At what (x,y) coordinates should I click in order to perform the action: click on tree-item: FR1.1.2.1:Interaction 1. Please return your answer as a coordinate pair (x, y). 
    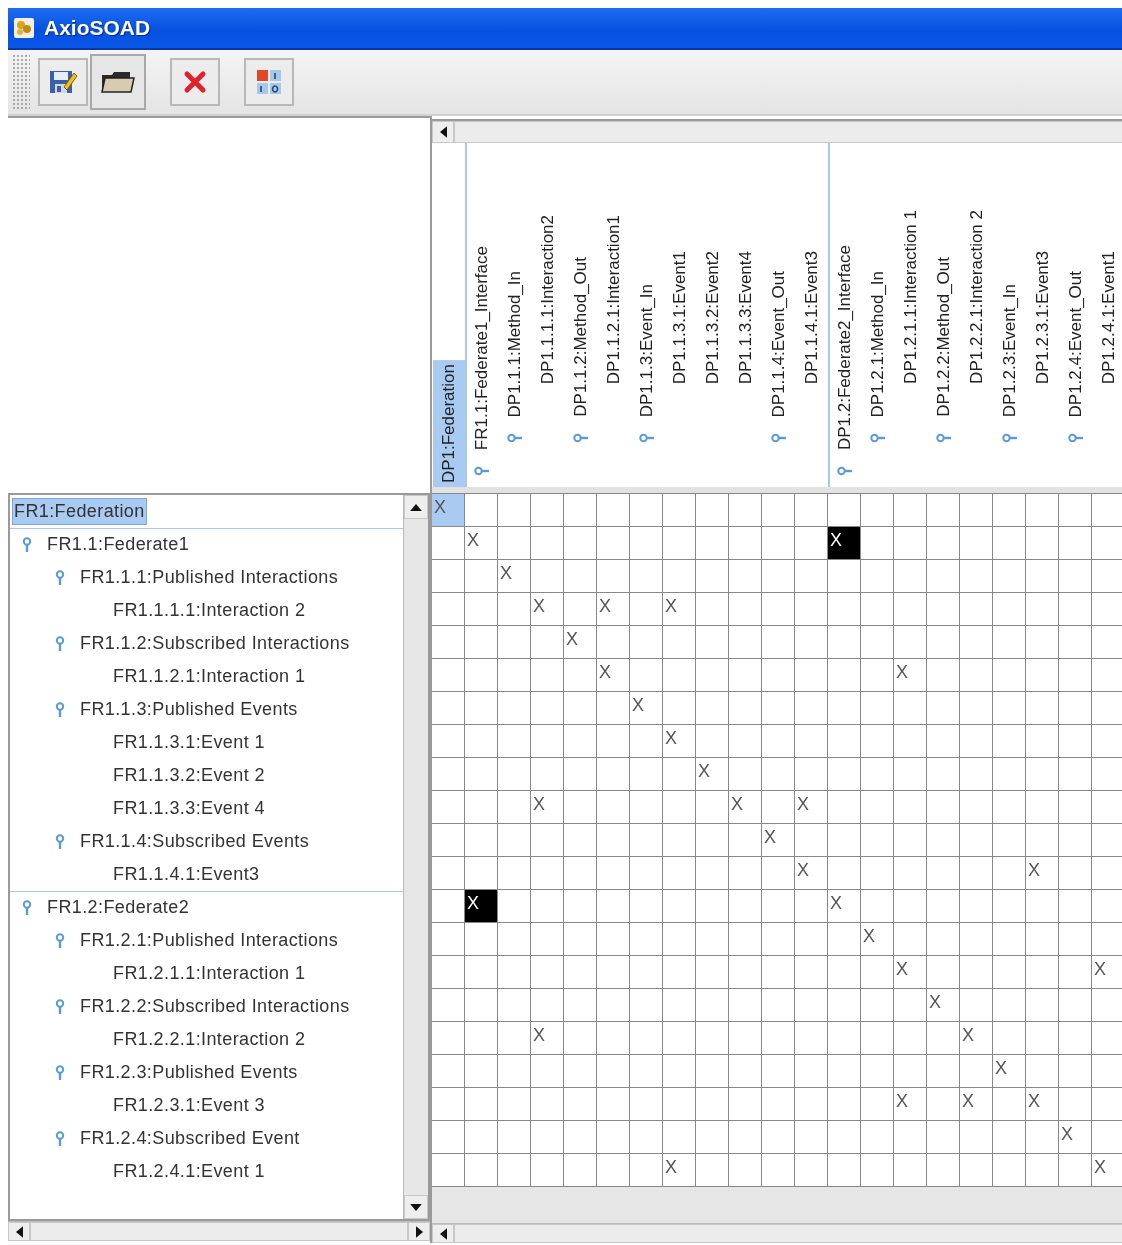
    Looking at the image, I should click on (209, 676).